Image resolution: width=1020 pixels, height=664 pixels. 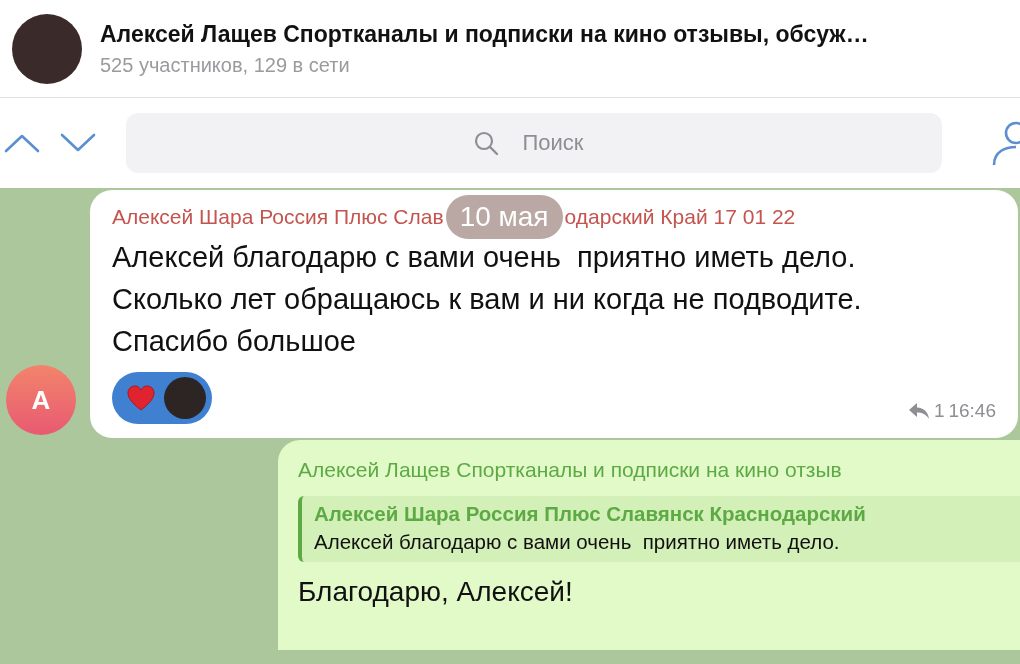 I want to click on person-icon, so click(x=1006, y=143).